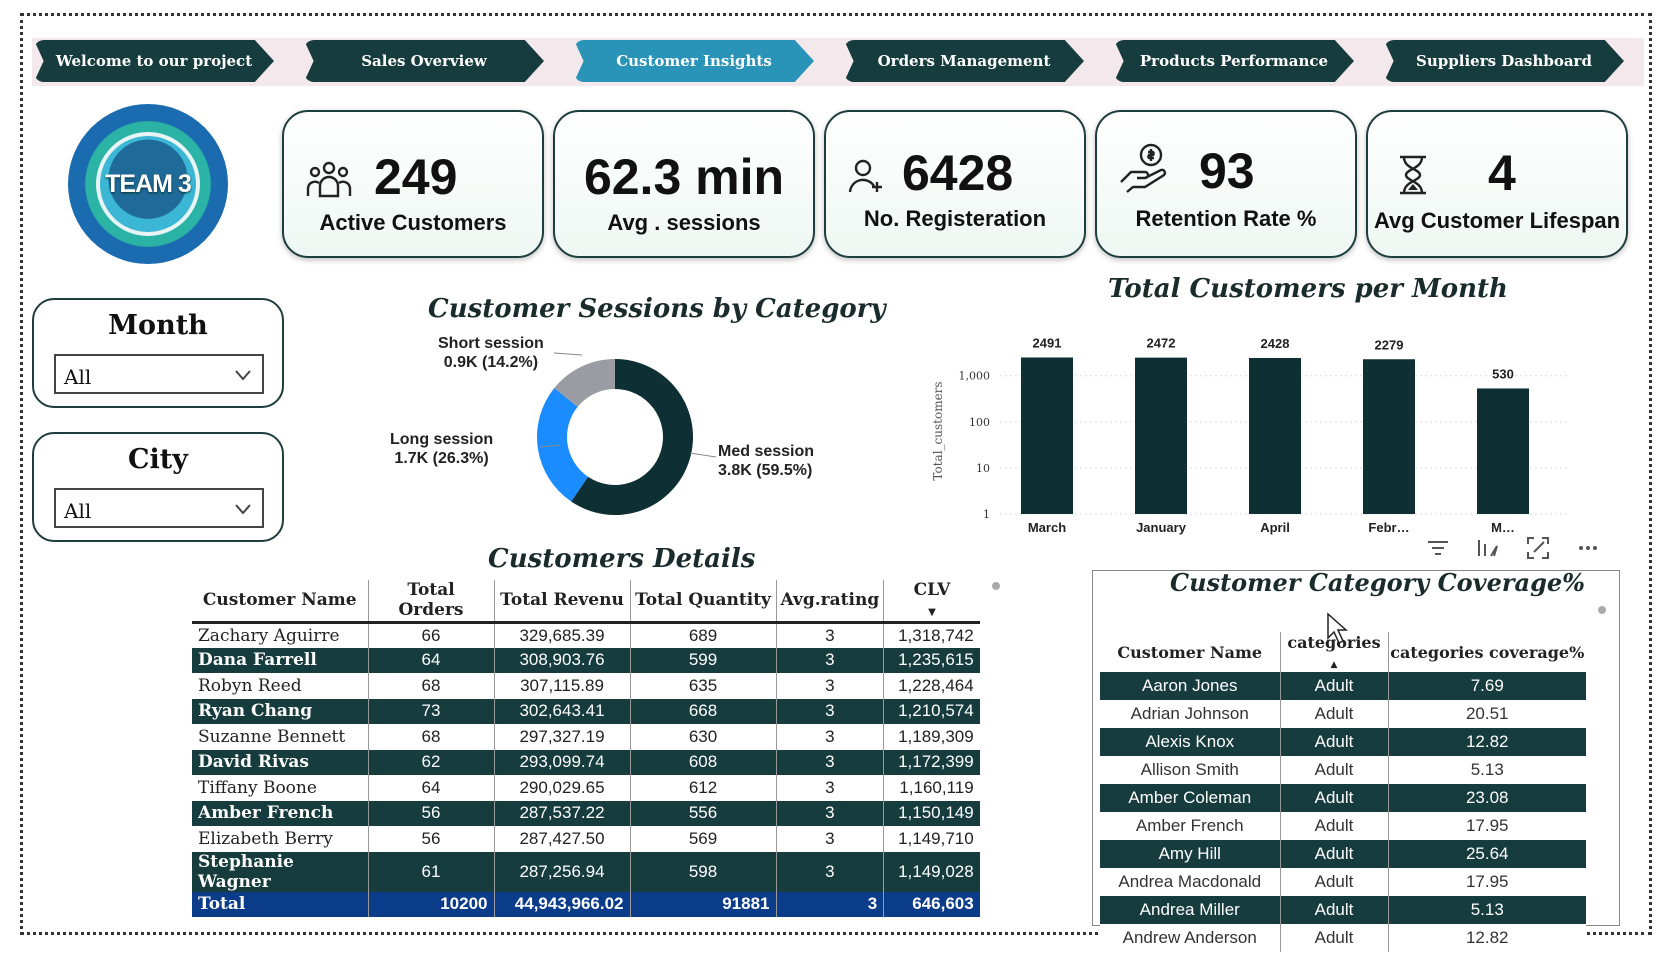 This screenshot has width=1676, height=962. I want to click on total-cell: 91881, so click(703, 904).